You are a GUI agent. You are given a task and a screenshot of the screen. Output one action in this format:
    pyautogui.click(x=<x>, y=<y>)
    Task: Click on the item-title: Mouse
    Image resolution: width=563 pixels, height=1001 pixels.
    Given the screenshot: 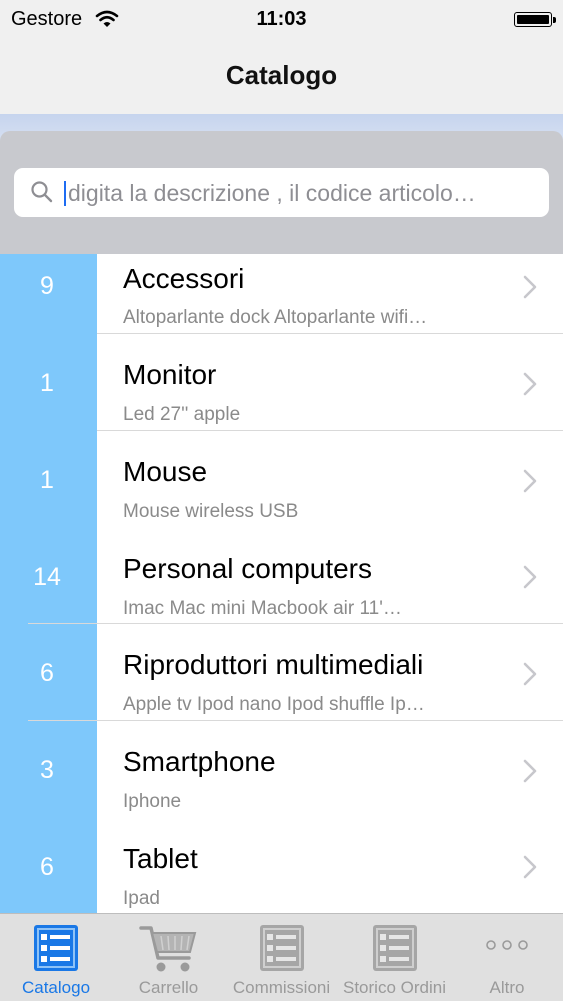 What is the action you would take?
    pyautogui.click(x=165, y=471)
    